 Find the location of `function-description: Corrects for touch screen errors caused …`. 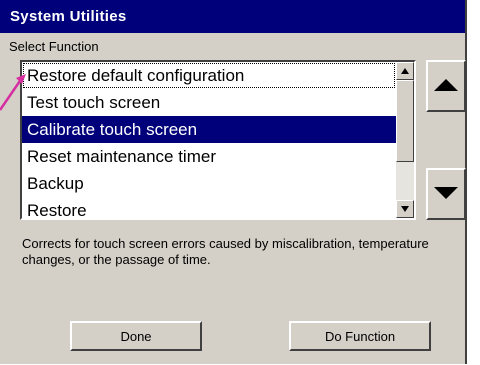

function-description: Corrects for touch screen errors caused … is located at coordinates (225, 251).